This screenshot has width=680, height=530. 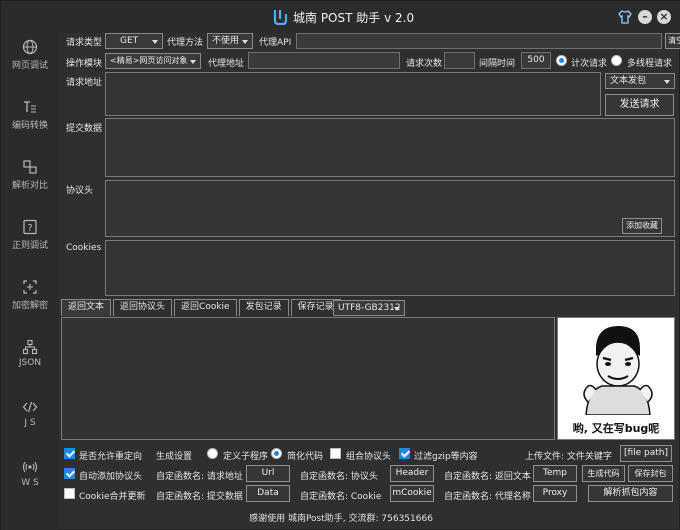 I want to click on proxy-method-label: 代理方法, so click(x=185, y=43).